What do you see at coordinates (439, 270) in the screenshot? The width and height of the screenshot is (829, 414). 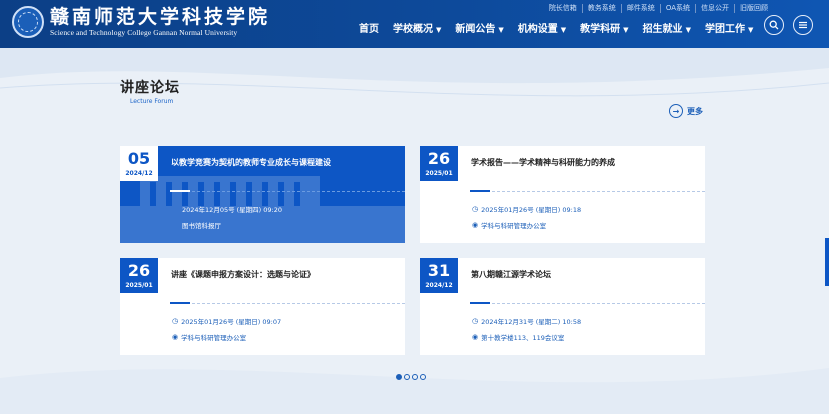 I see `date-day: 31` at bounding box center [439, 270].